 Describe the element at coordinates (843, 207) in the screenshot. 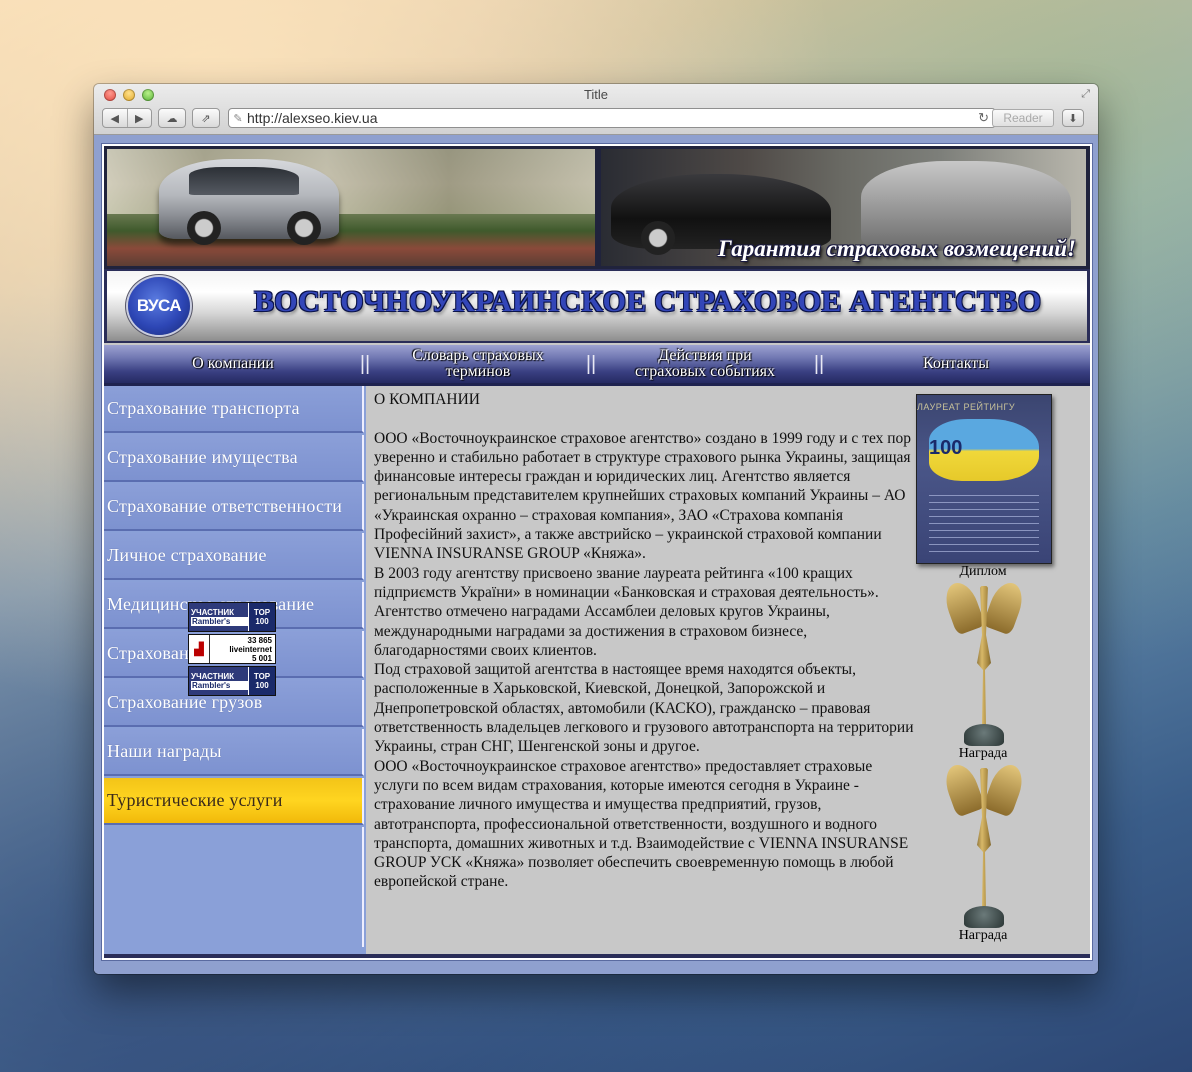

I see `banner-photo-damaged-cars: Гарантия страховых возмещений!` at that location.